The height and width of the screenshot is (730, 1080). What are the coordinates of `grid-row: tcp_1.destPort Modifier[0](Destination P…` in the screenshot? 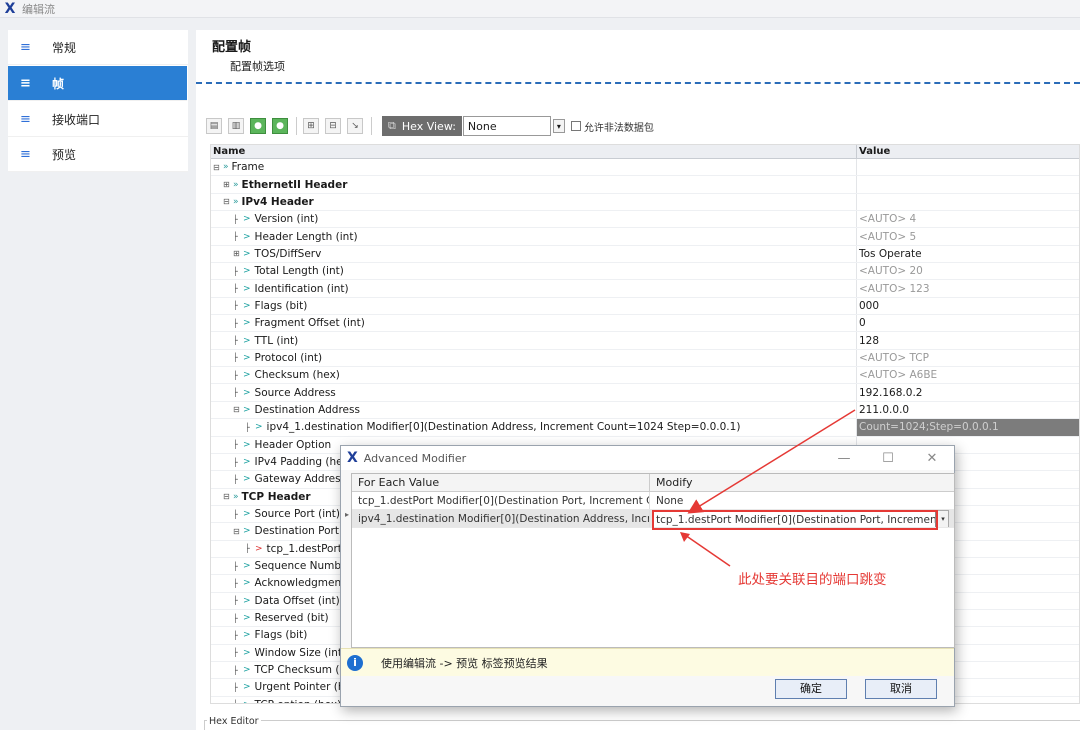 It's located at (653, 501).